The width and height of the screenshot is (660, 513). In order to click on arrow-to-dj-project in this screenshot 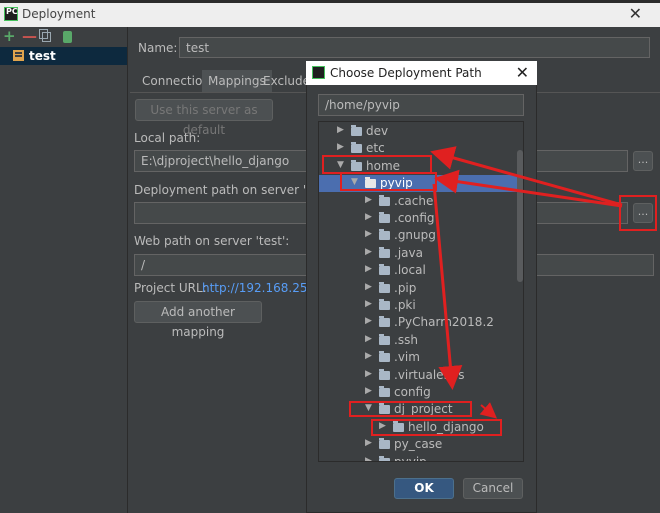, I will do `click(447, 286)`.